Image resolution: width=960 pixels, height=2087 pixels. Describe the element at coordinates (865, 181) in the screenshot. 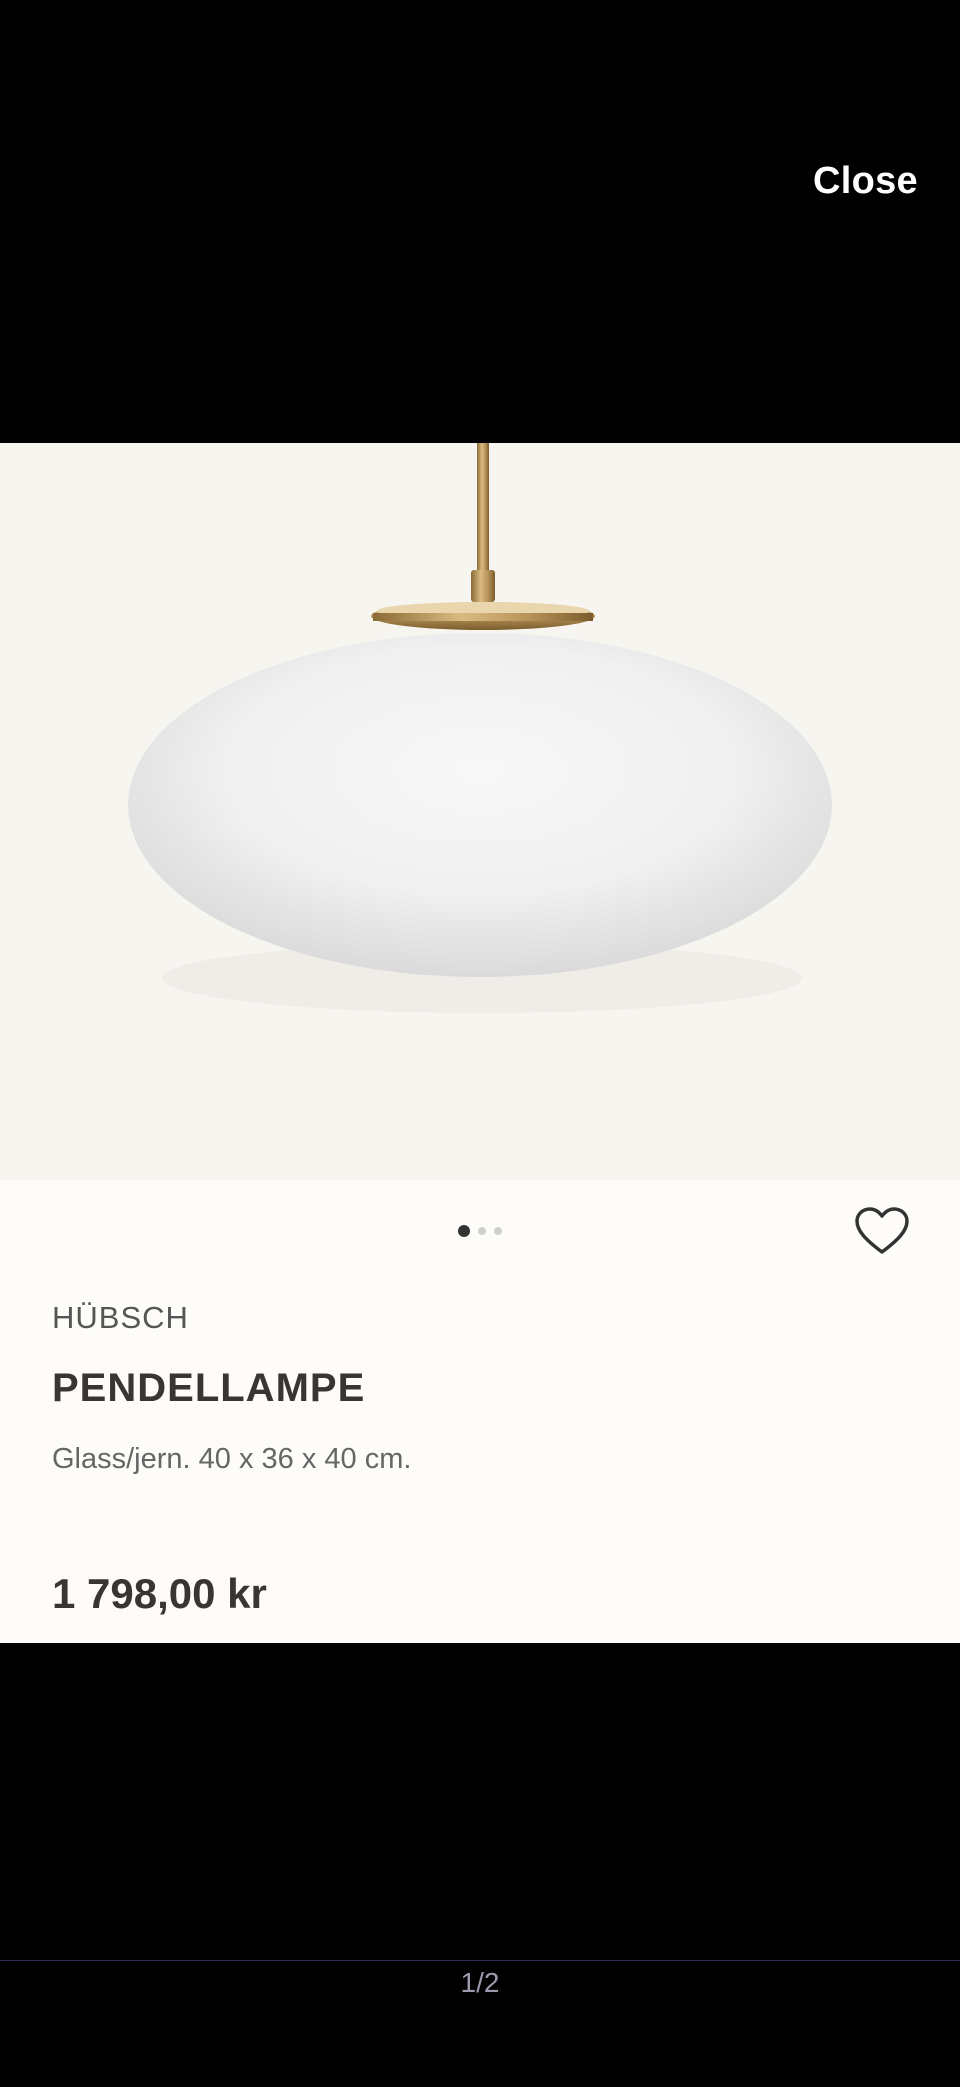

I see `close-button: Close` at that location.